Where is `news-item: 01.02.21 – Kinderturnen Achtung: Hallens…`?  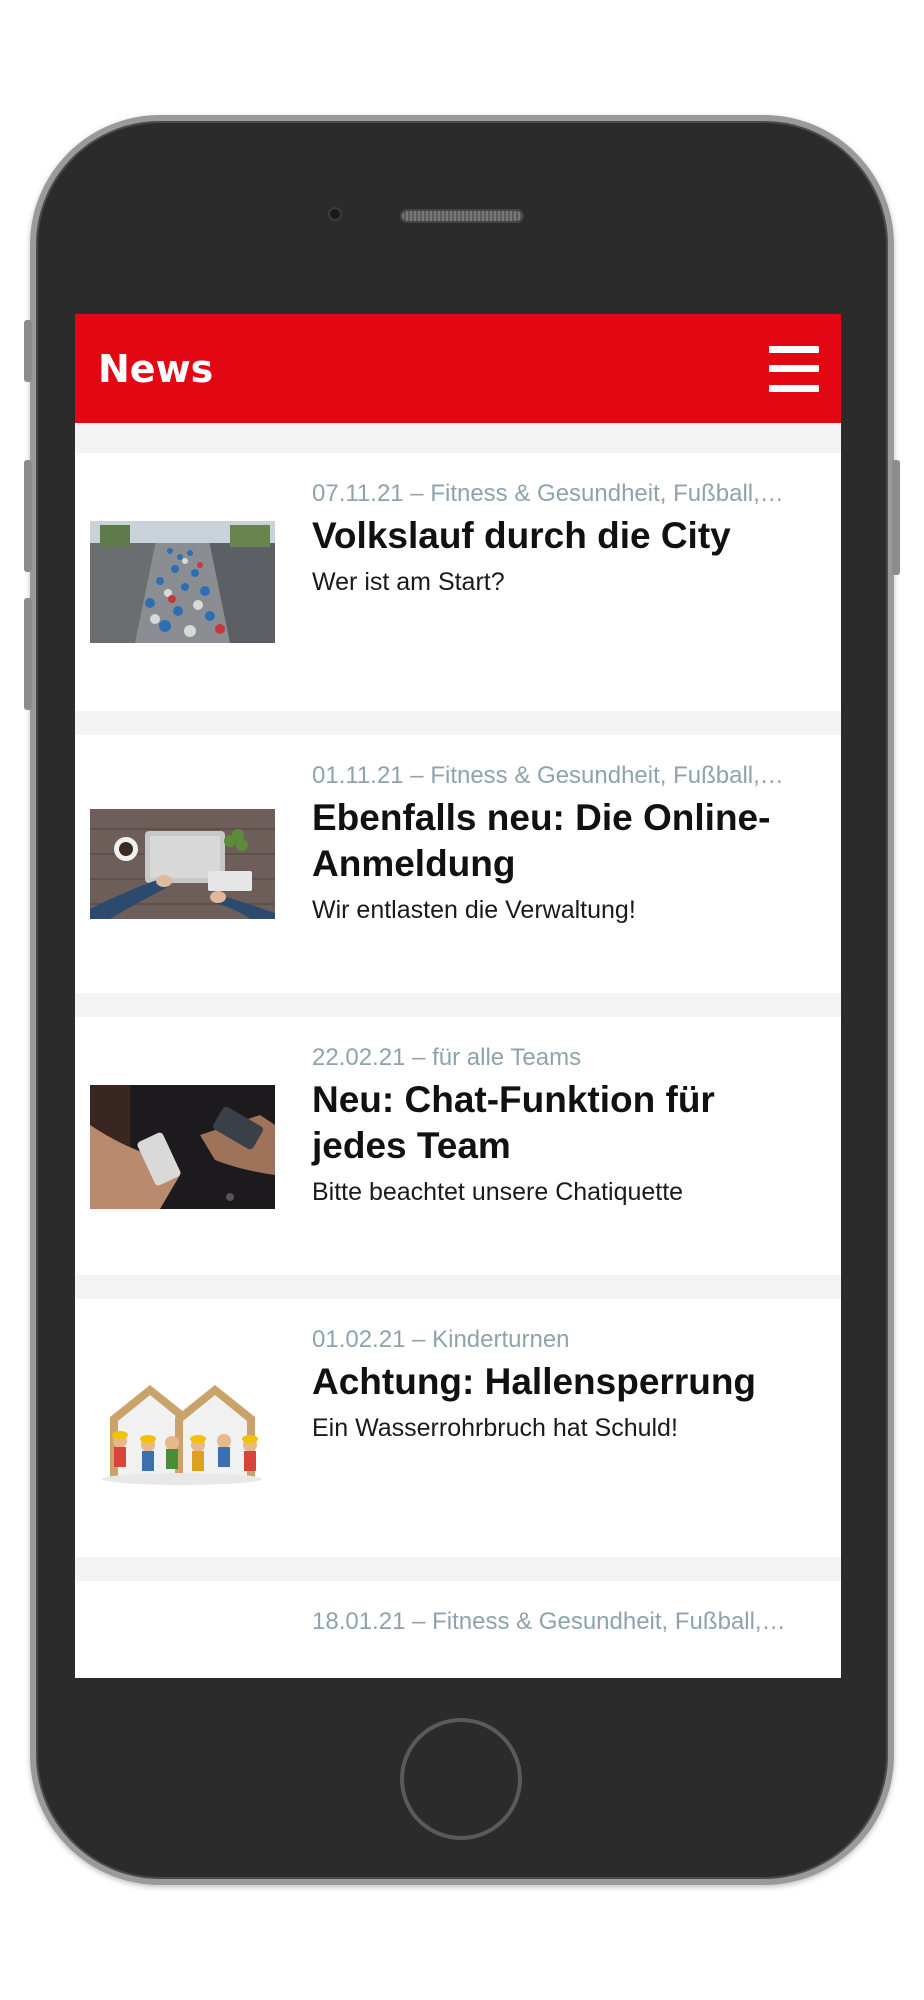 news-item: 01.02.21 – Kinderturnen Achtung: Hallens… is located at coordinates (458, 1428).